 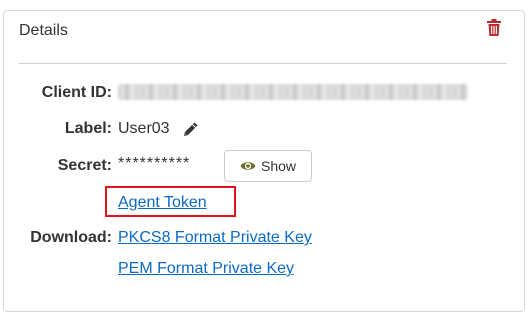 What do you see at coordinates (293, 92) in the screenshot?
I see `client-id-value-redacted` at bounding box center [293, 92].